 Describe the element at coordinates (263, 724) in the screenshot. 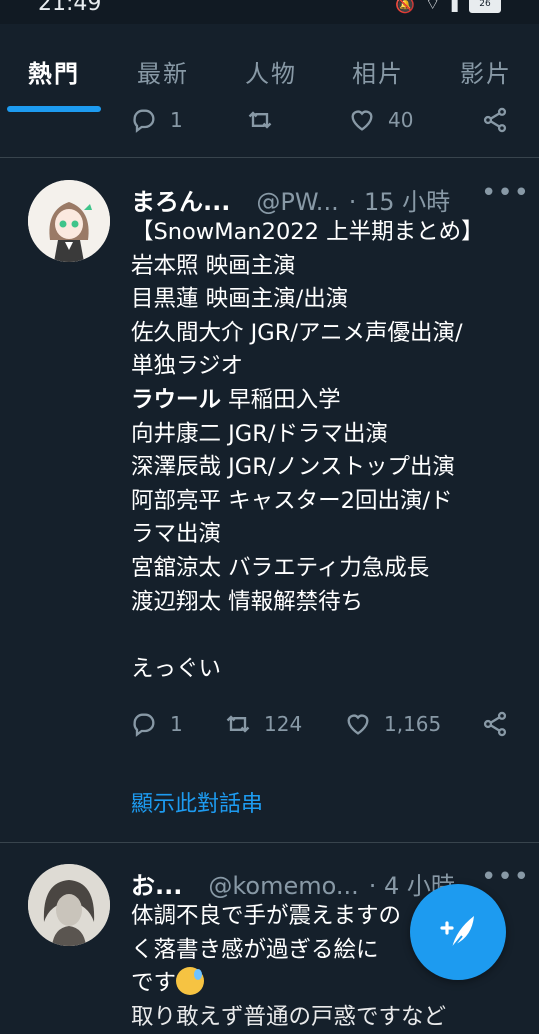

I see `retweet-button: 124` at that location.